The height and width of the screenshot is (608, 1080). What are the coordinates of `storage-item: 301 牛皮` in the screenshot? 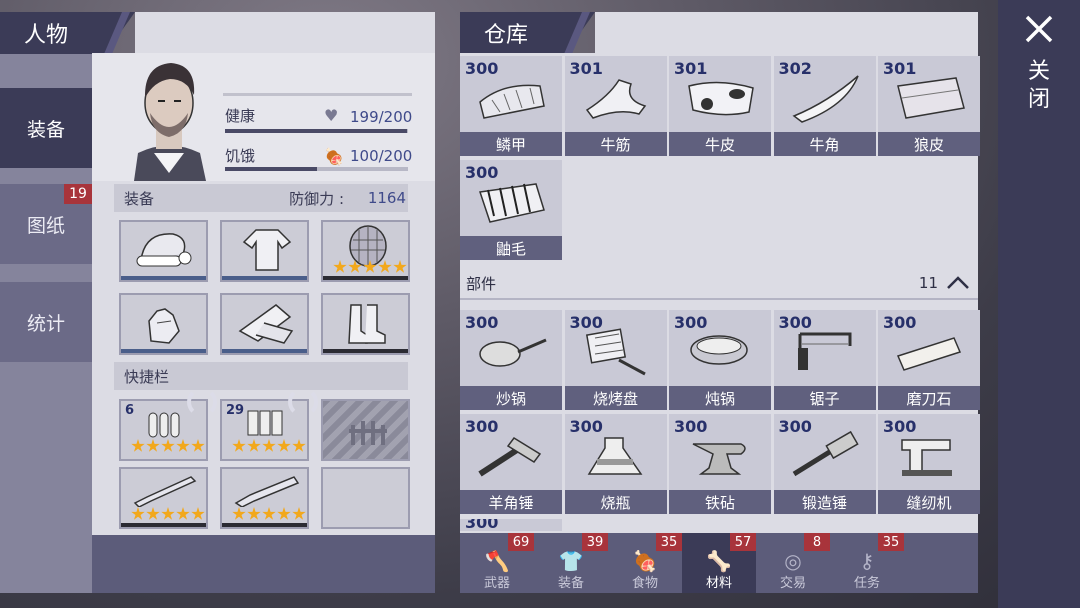 It's located at (720, 106).